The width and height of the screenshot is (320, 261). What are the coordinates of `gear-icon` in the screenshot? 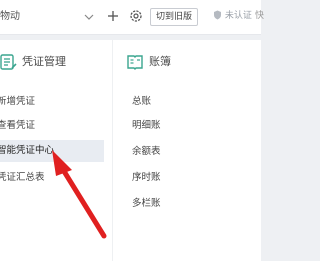 It's located at (136, 16).